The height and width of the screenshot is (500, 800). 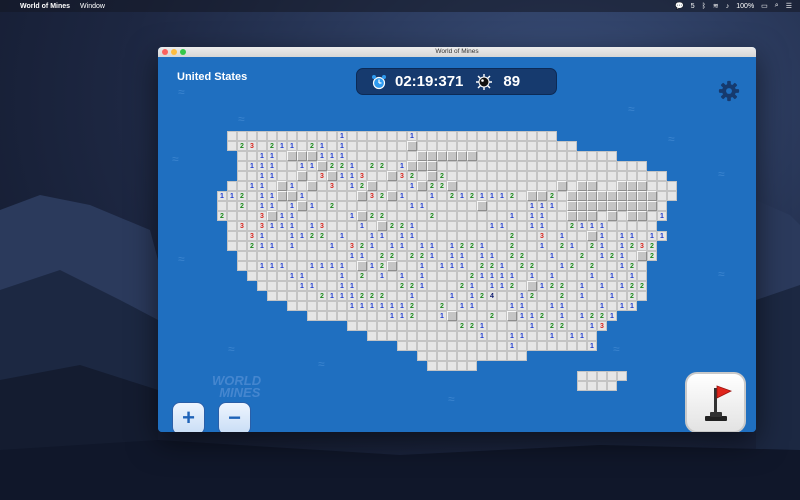 I want to click on mine-tile: 3, so click(x=602, y=326).